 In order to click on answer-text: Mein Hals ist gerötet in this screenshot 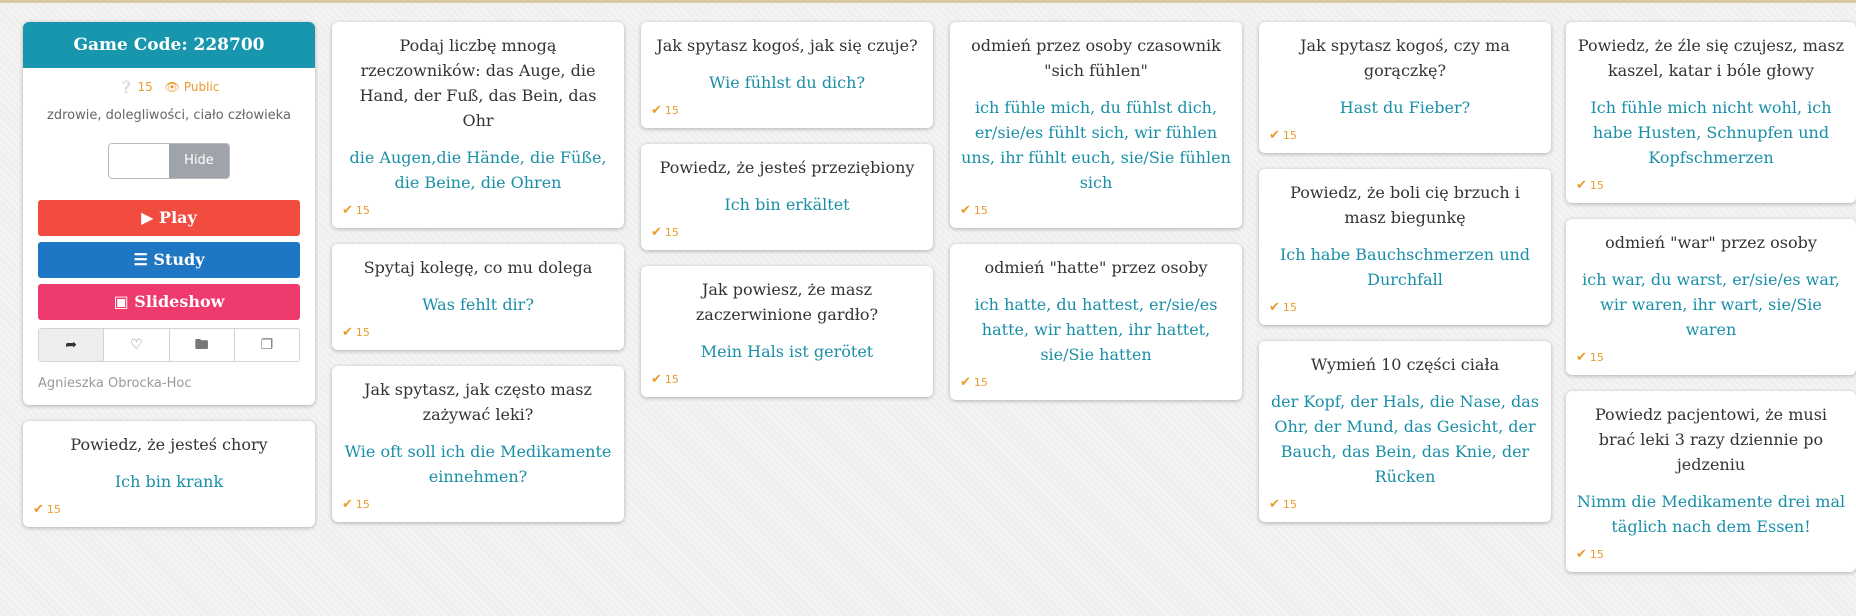, I will do `click(787, 351)`.